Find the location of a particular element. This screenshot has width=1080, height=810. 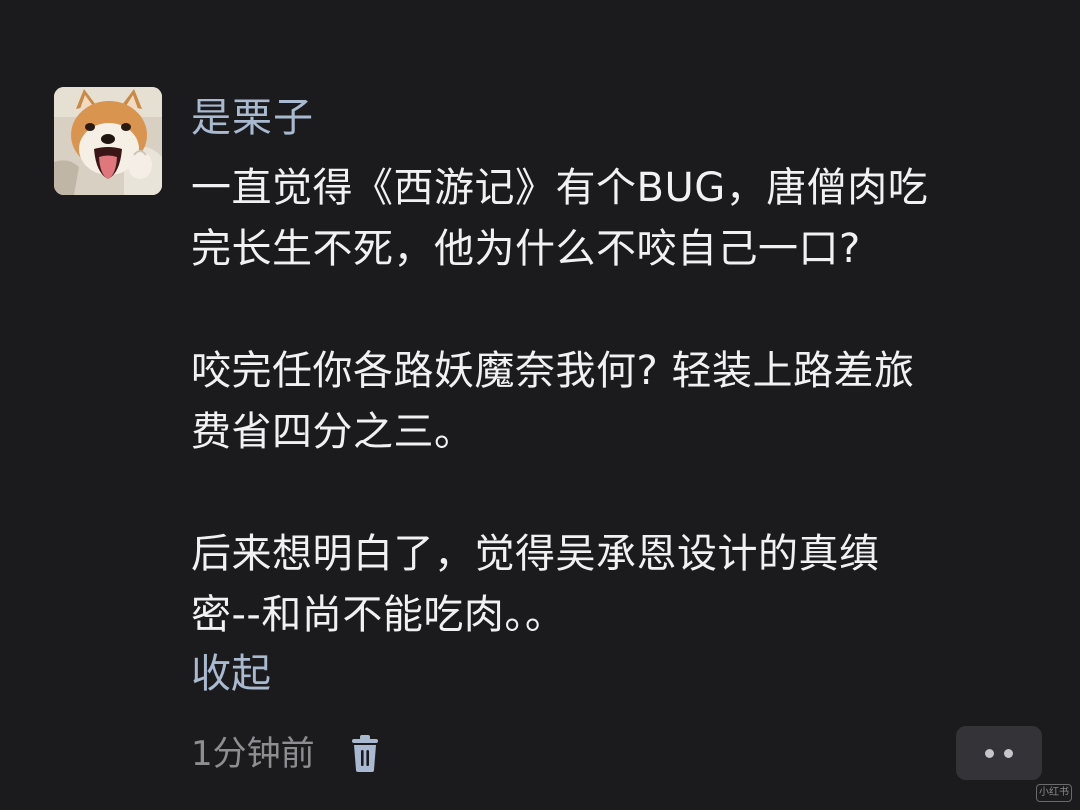

comment-paragraph: 咬完任你各路妖魔奈我何? 轻装上路差旅 费省四分之三。 is located at coordinates (553, 401).